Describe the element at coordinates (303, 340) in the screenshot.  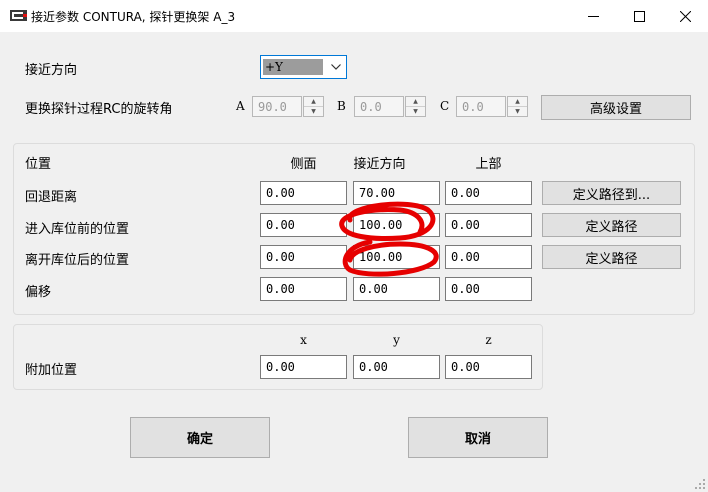
I see `column-x-header: x` at that location.